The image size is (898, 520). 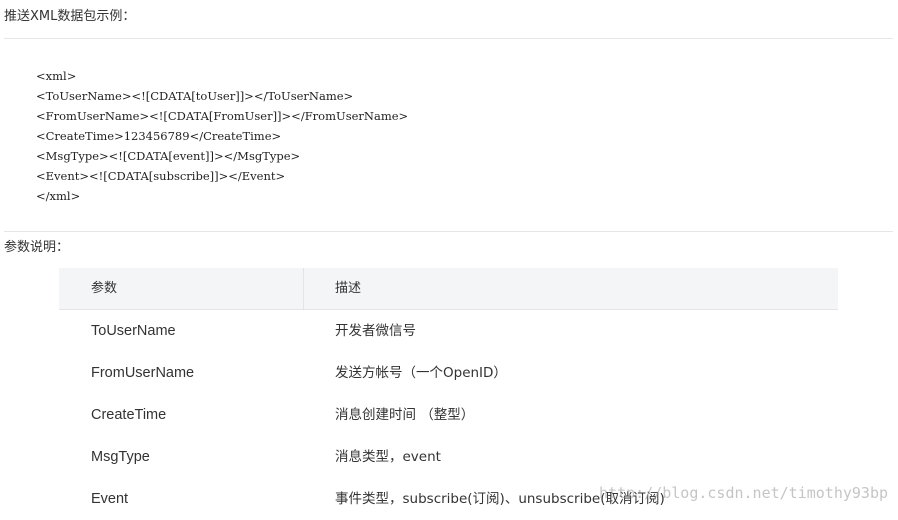 I want to click on table-row: ToUserName 开发者微信号, so click(x=448, y=331).